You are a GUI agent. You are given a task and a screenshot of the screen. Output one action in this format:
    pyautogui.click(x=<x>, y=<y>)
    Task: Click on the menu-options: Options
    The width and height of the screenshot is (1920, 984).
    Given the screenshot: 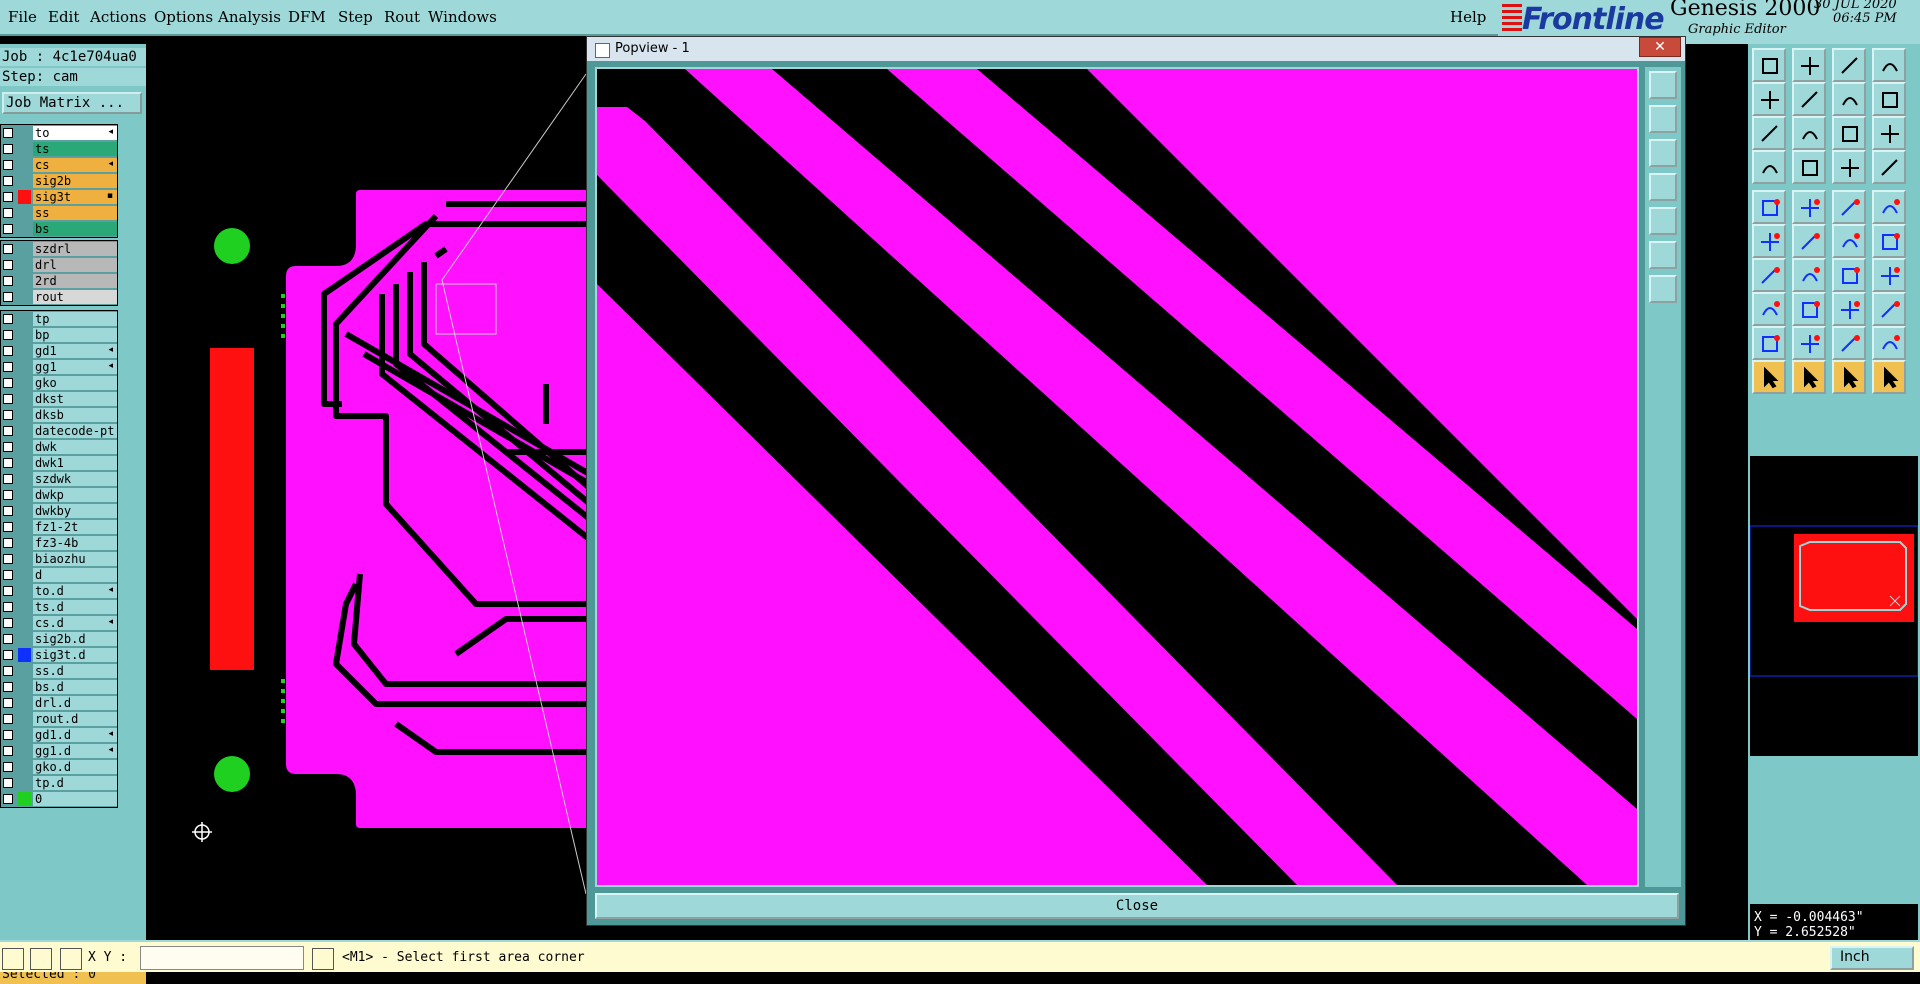 What is the action you would take?
    pyautogui.click(x=183, y=17)
    